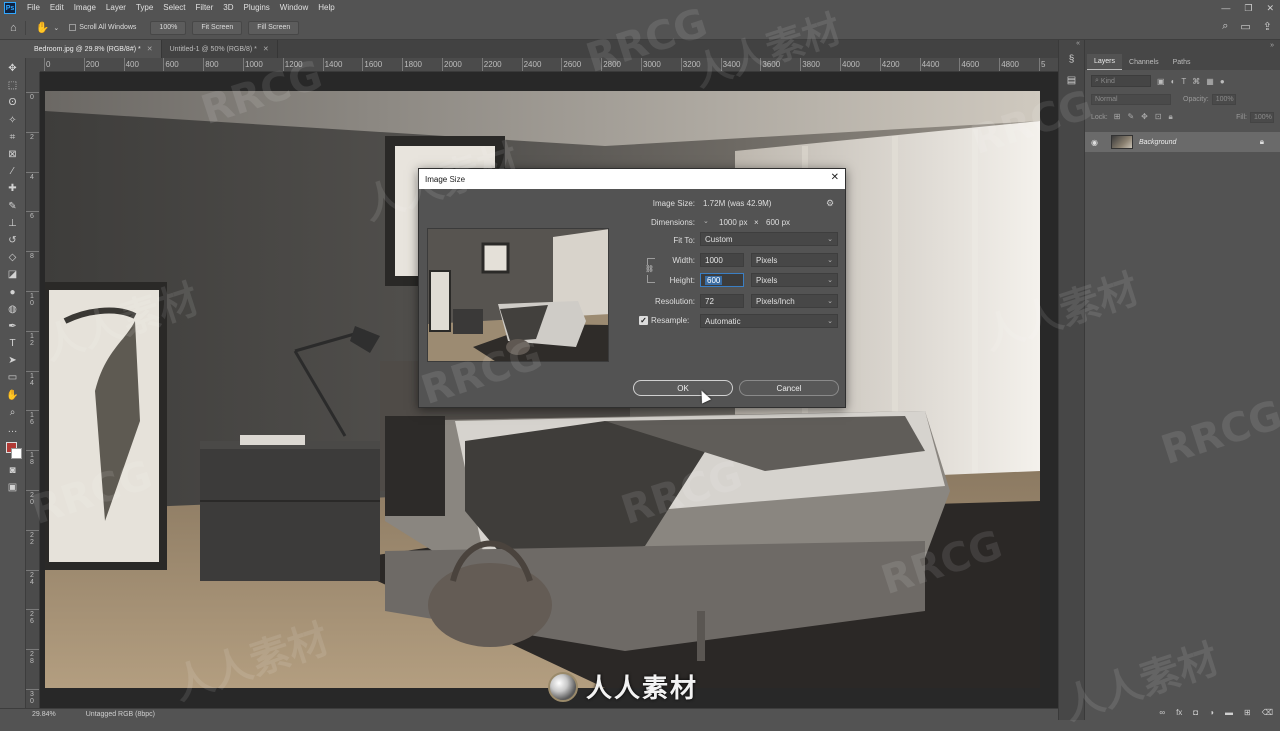 The image size is (1280, 731). What do you see at coordinates (1272, 45) in the screenshot?
I see `expand-icon: »` at bounding box center [1272, 45].